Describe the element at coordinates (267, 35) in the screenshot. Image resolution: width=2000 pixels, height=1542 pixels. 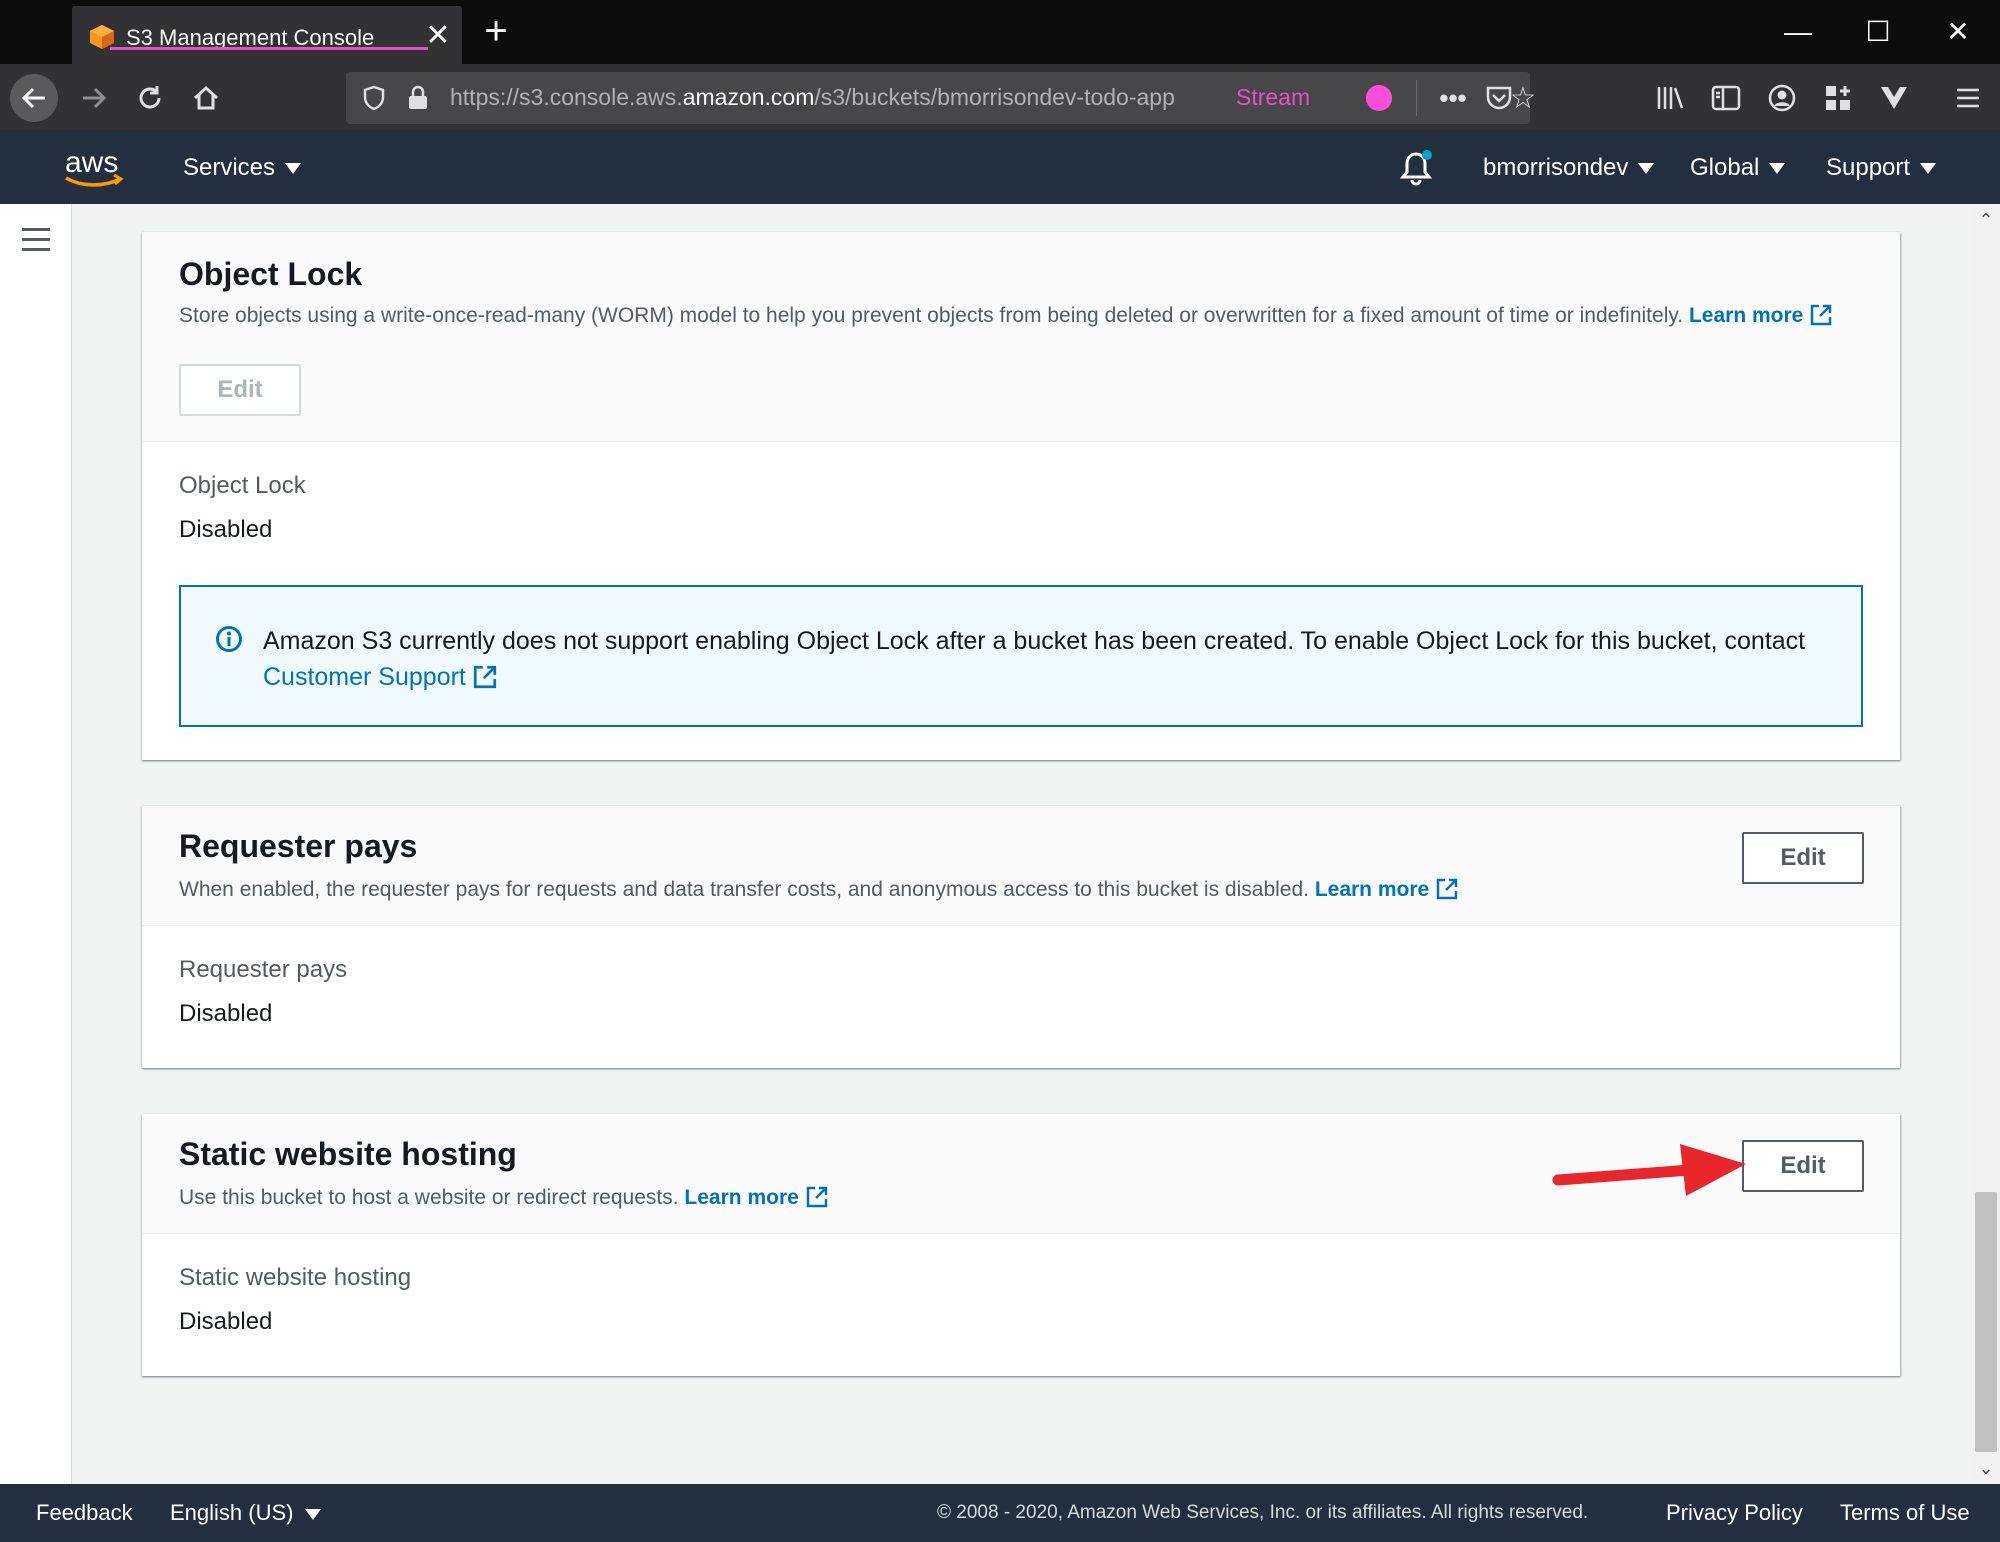
I see `browser-tab: S3 Management Console ✕` at that location.